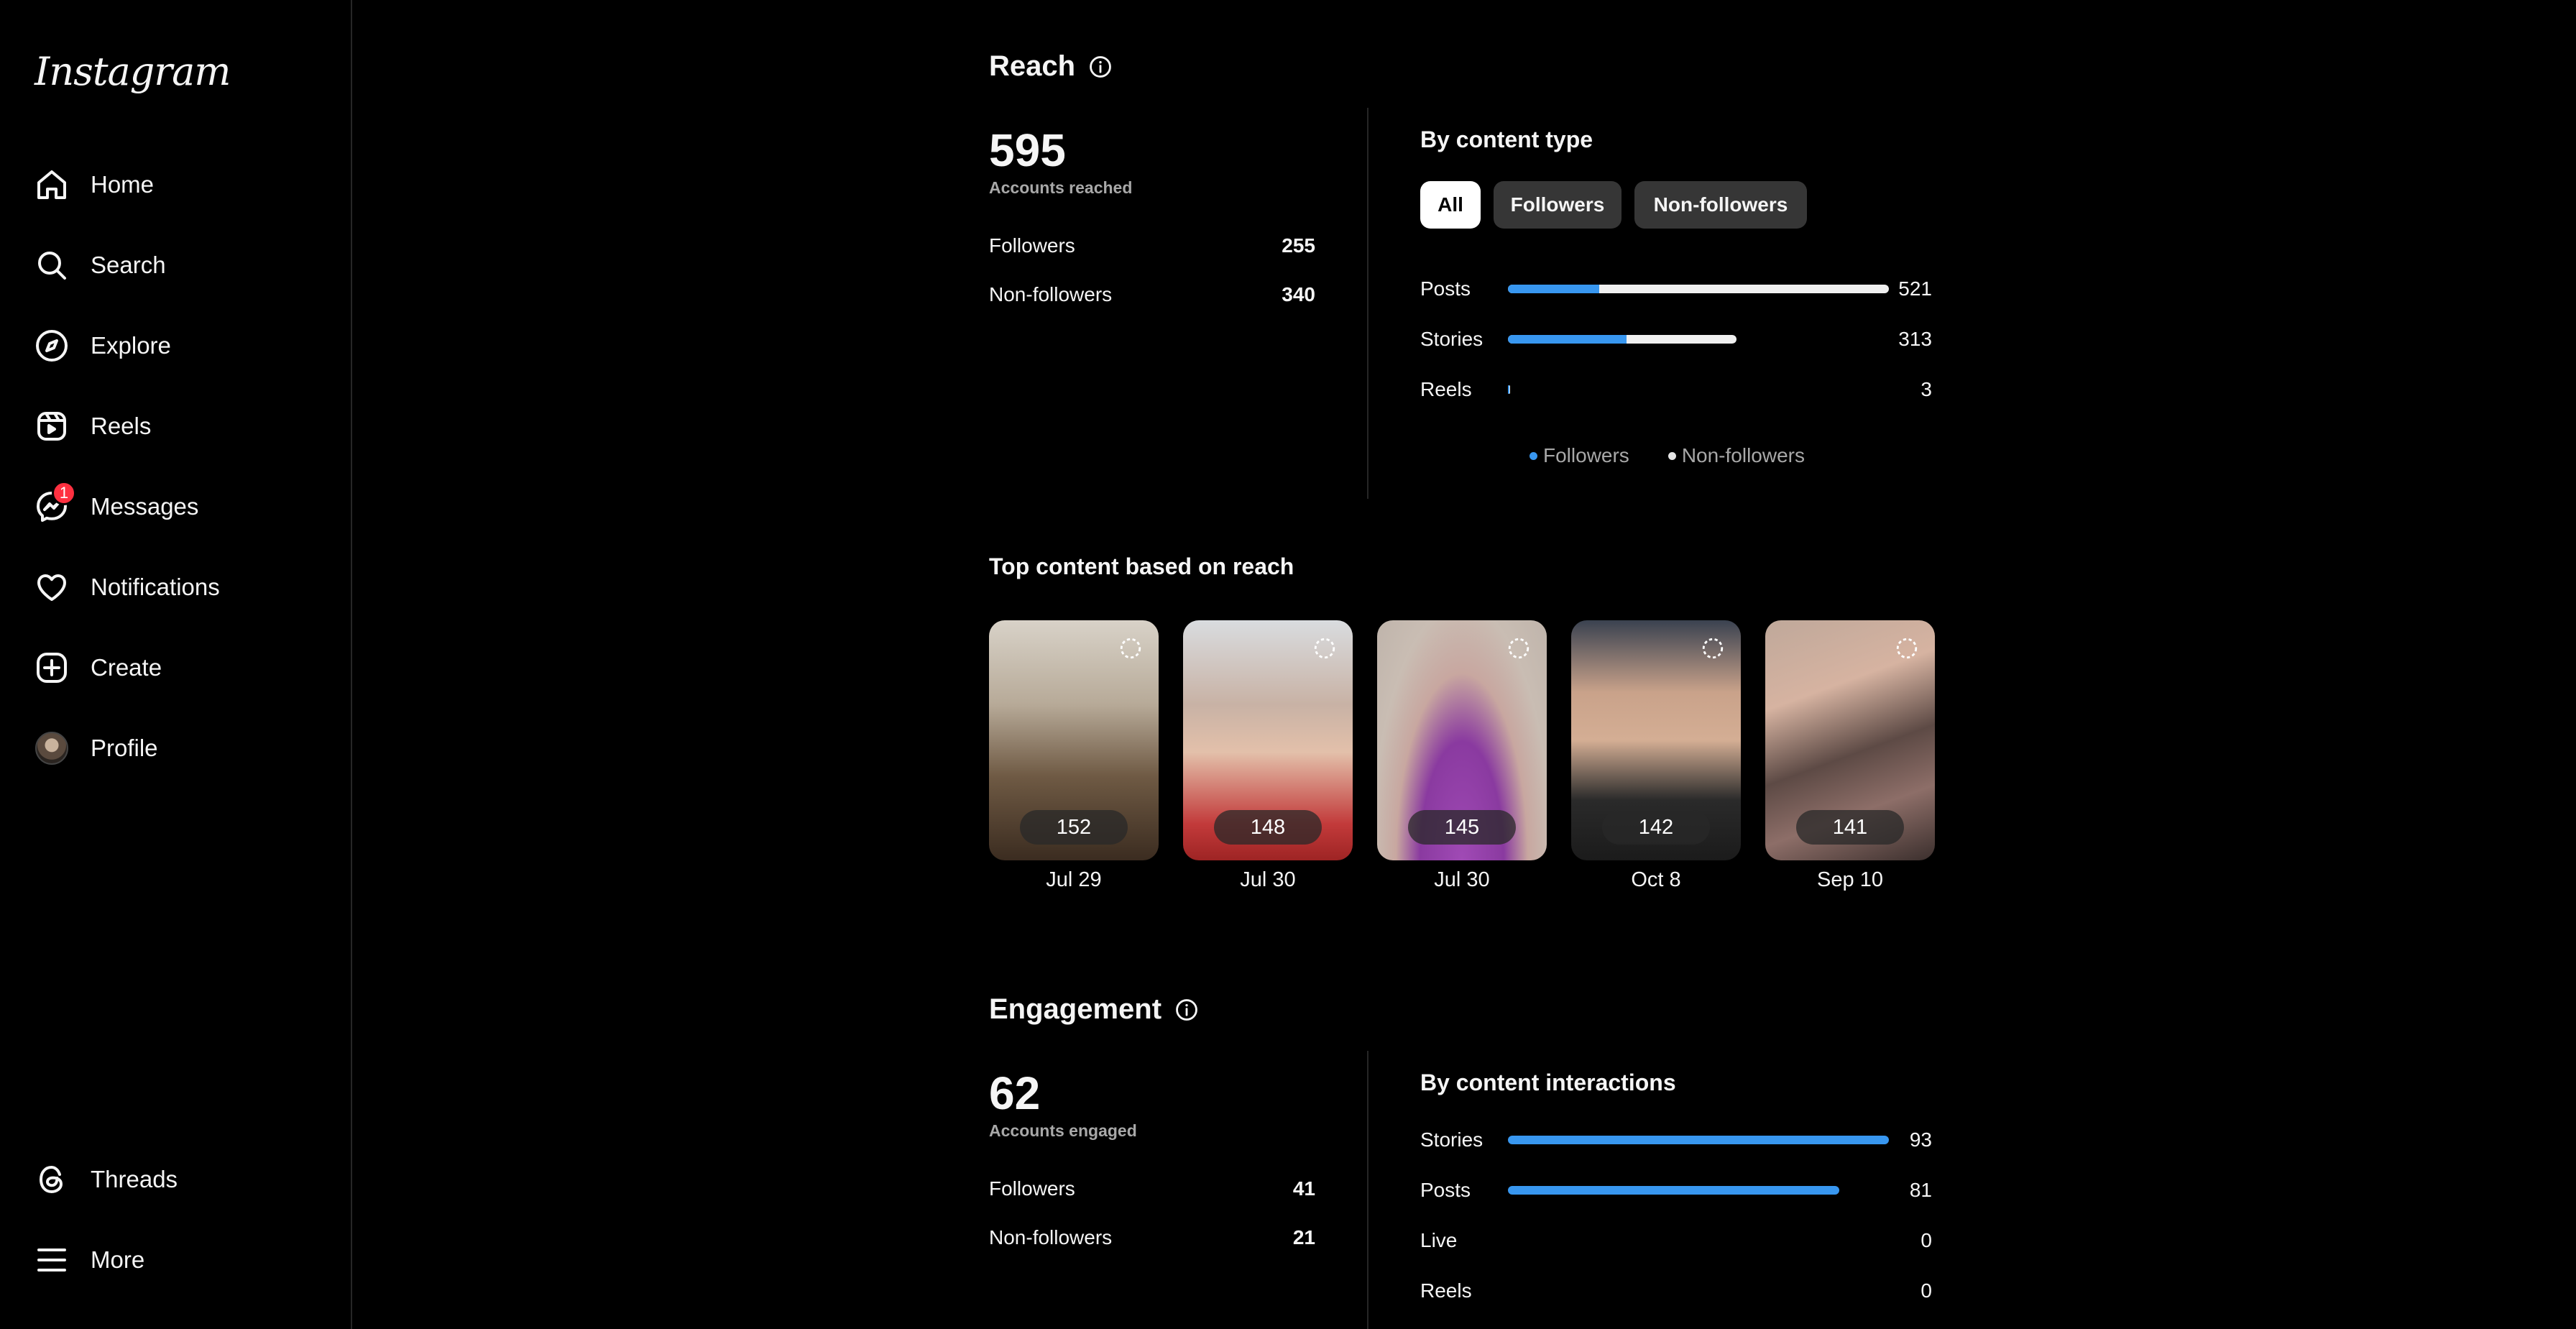  What do you see at coordinates (1462, 827) in the screenshot?
I see `reach-count-pill: 145` at bounding box center [1462, 827].